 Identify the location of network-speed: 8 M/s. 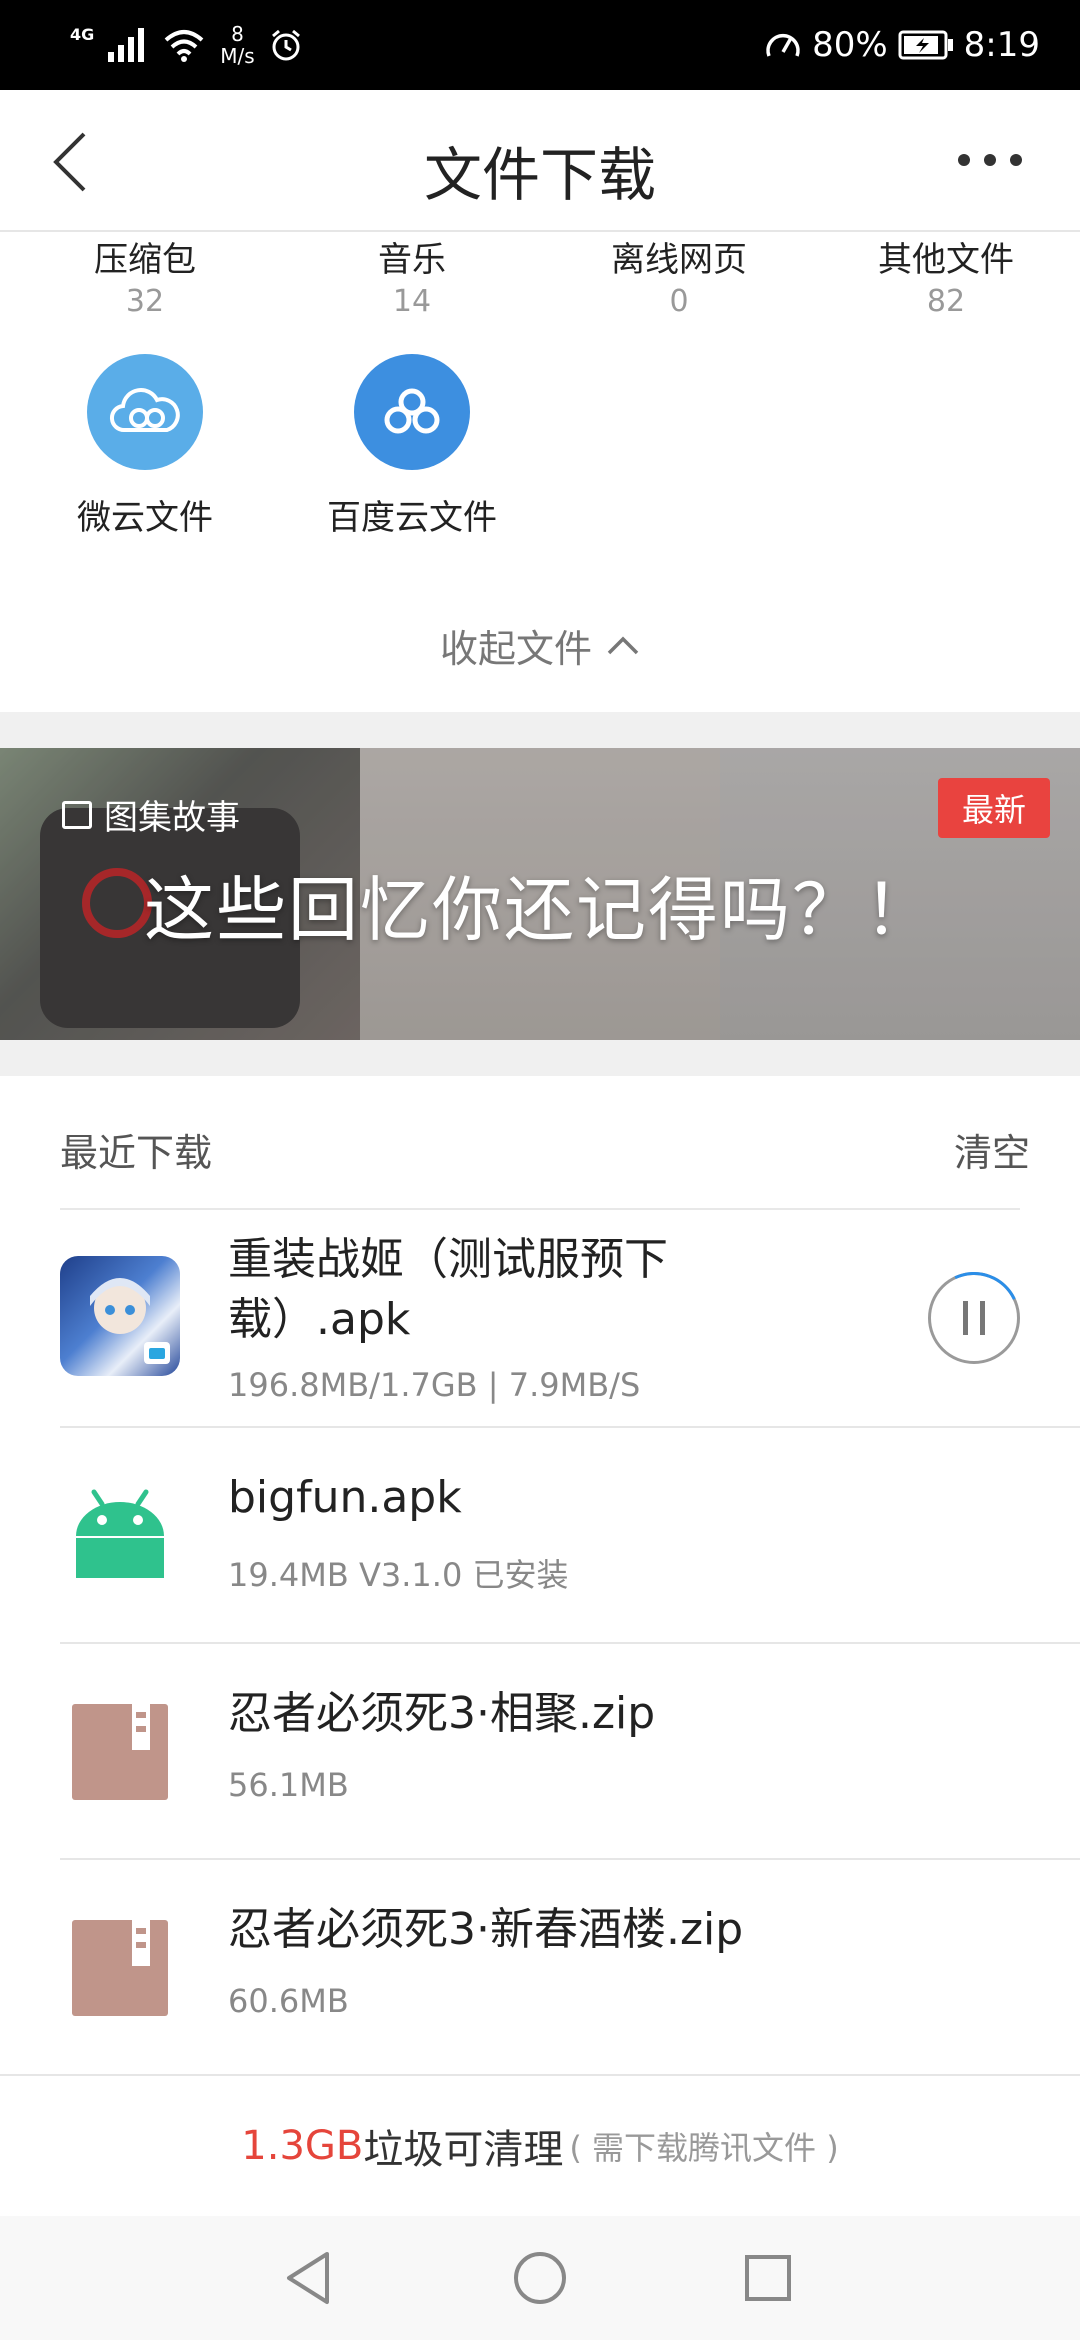
(237, 45).